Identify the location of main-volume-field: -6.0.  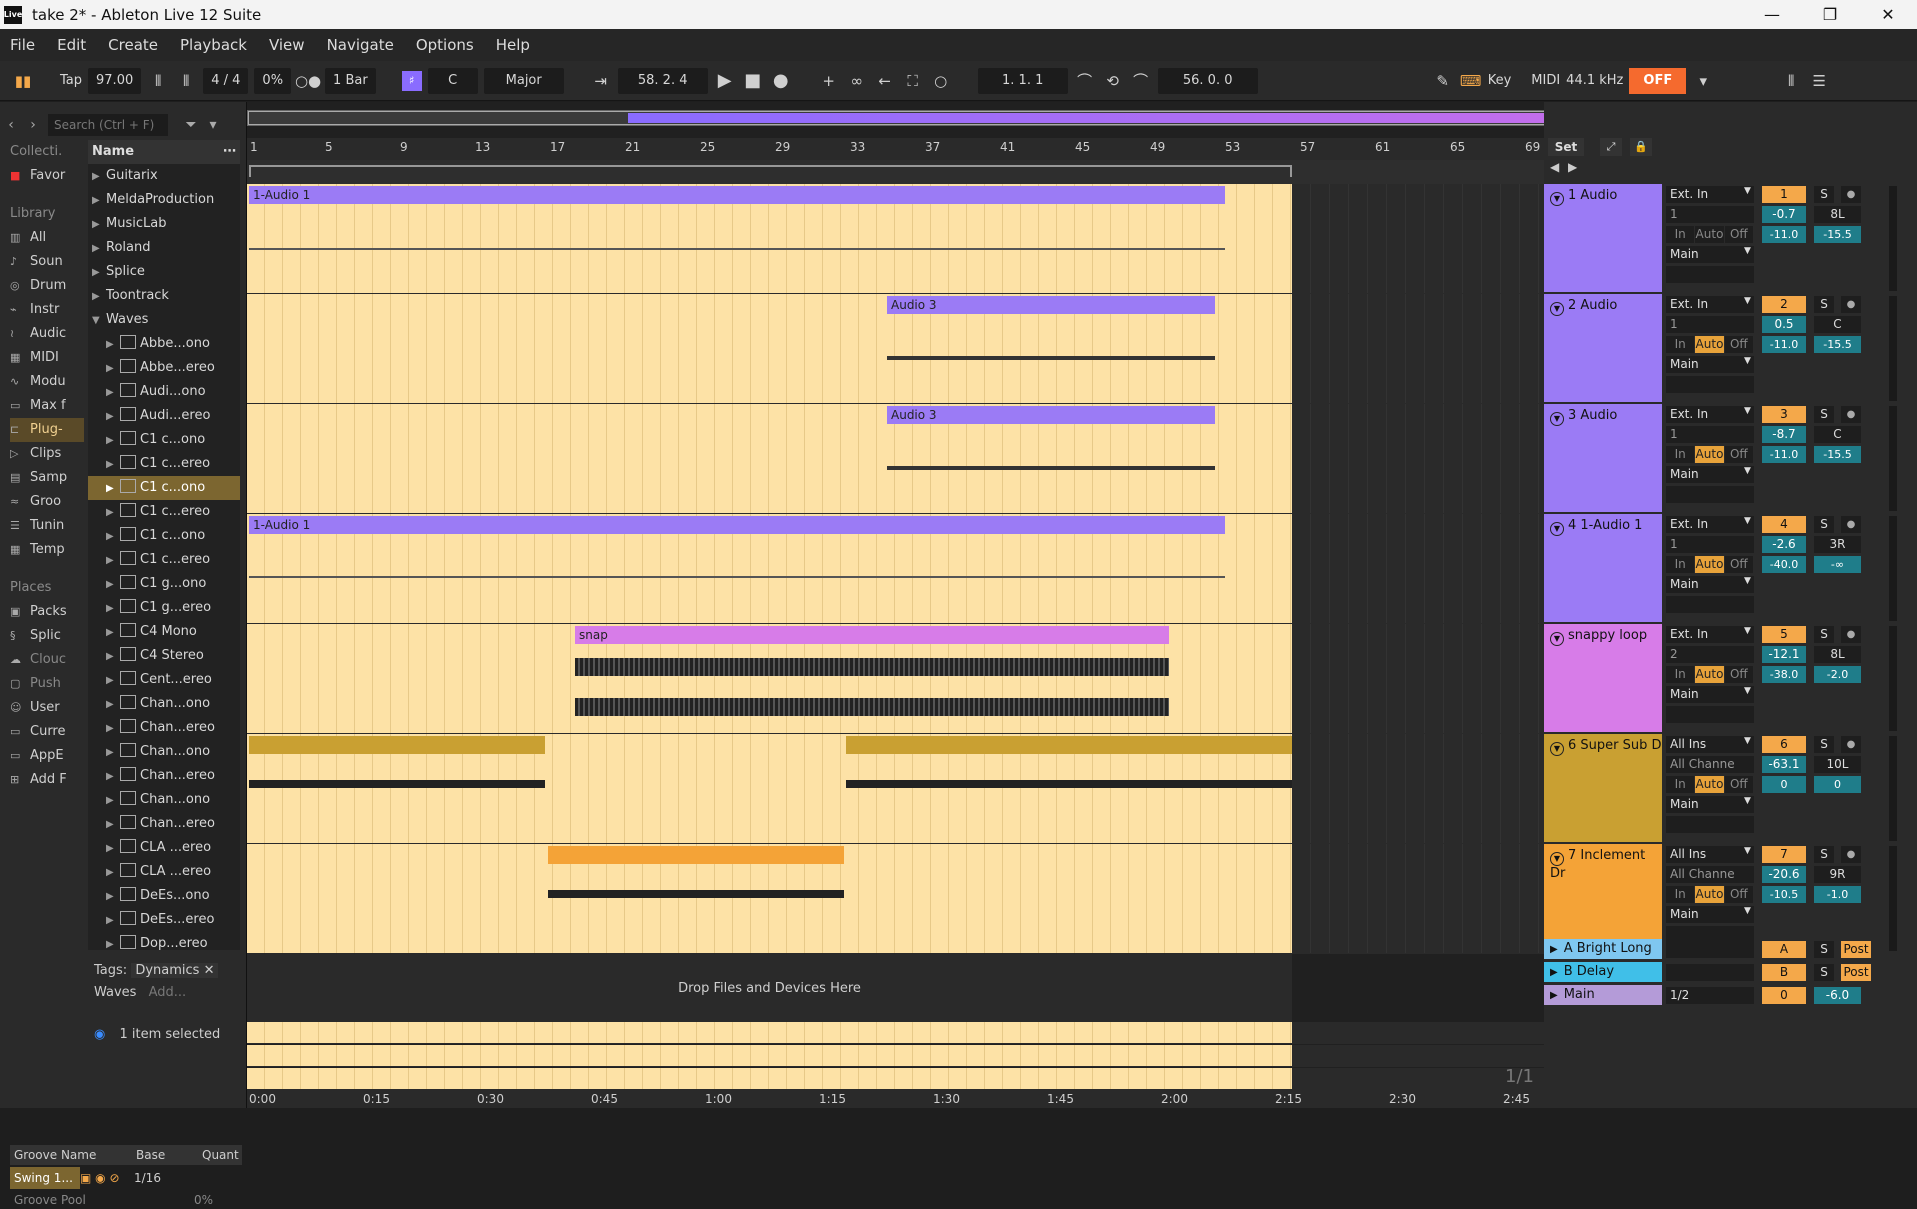
(1837, 995).